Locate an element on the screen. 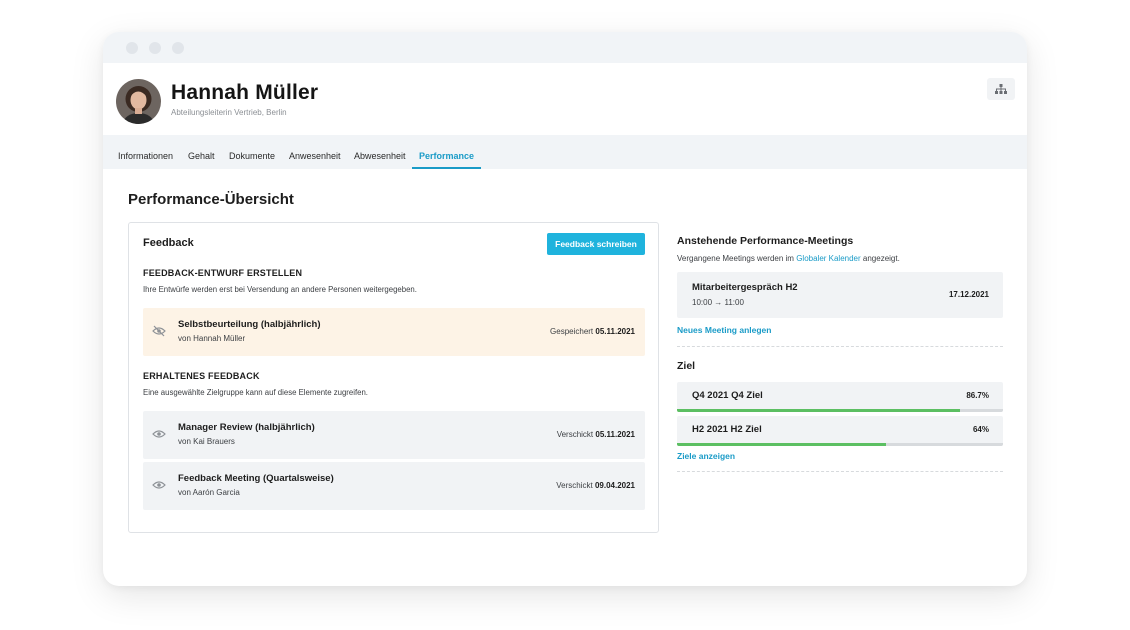  meeting-date: 17.12.2021 is located at coordinates (968, 294).